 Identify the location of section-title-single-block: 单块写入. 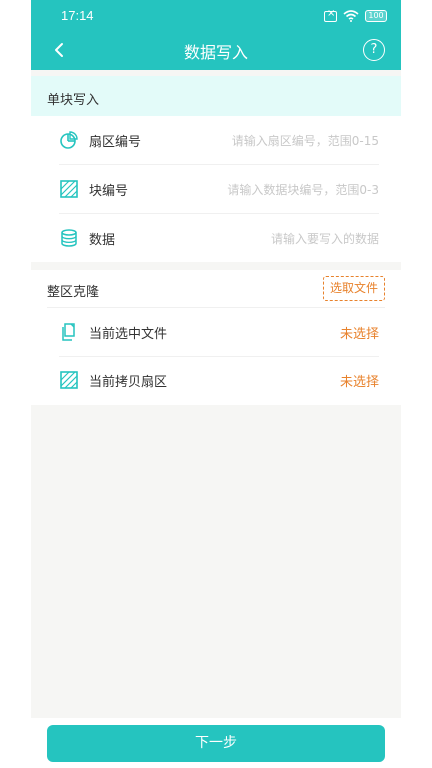
(216, 96).